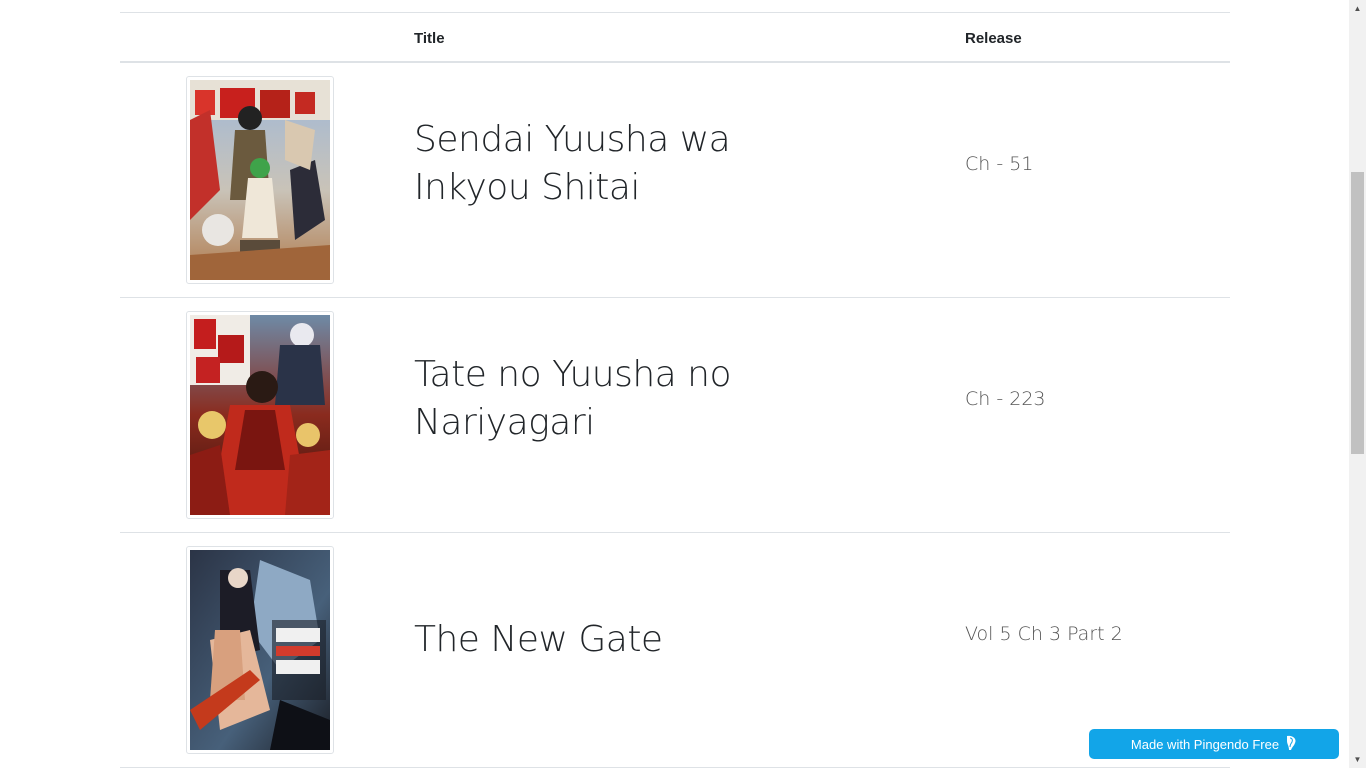  I want to click on row-title: The New Gate, so click(594, 640).